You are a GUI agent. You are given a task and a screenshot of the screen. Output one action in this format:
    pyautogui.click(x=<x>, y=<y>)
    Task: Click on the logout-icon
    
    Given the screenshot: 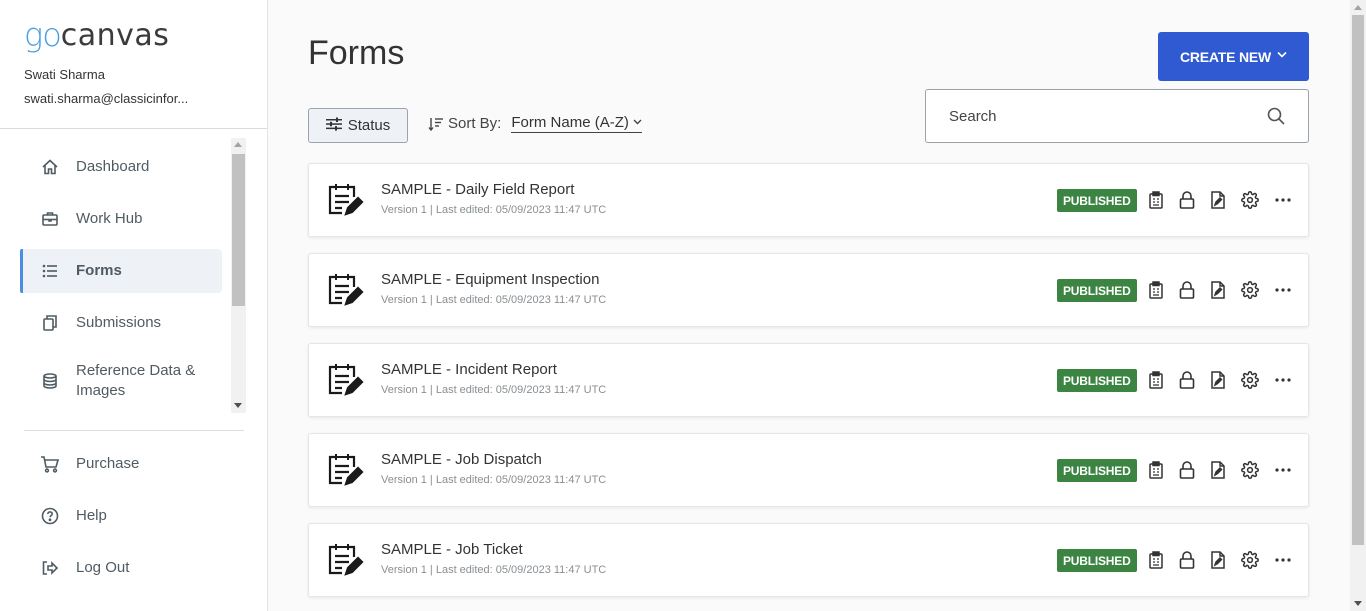 What is the action you would take?
    pyautogui.click(x=50, y=568)
    